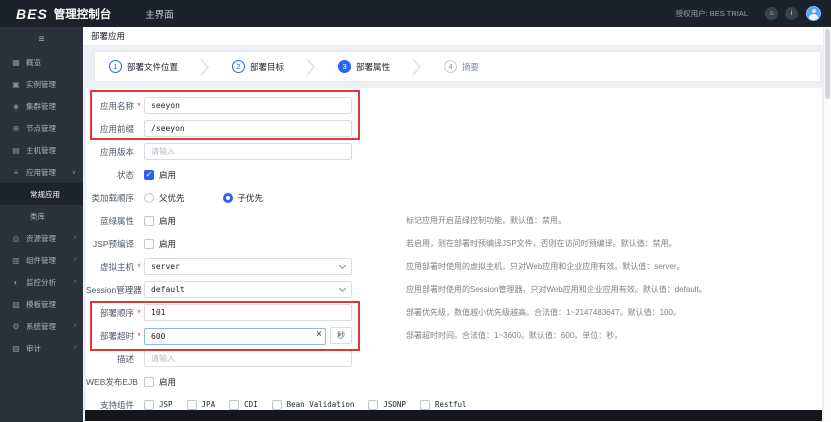 This screenshot has width=831, height=422. What do you see at coordinates (16, 106) in the screenshot?
I see `cluster-icon: ◈` at bounding box center [16, 106].